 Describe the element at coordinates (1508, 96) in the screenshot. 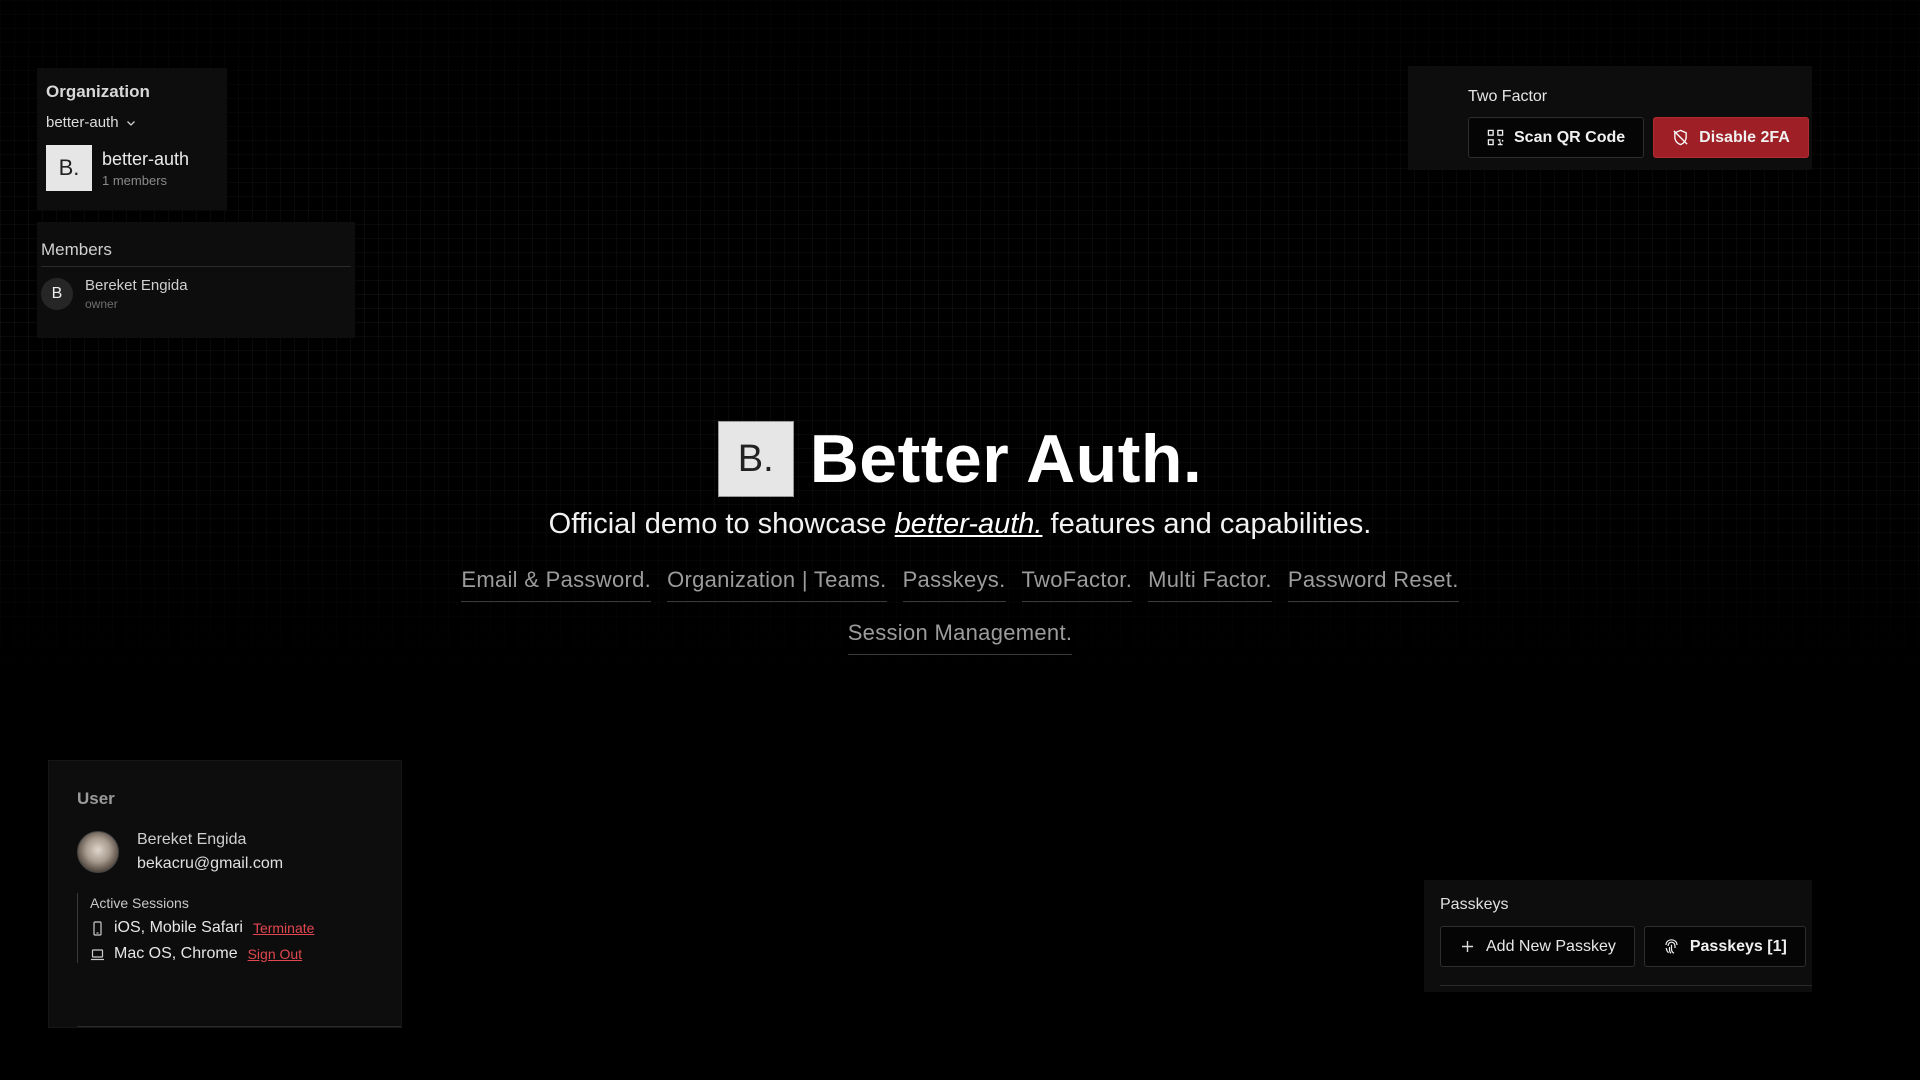

I see `two-factor-title: Two Factor` at that location.